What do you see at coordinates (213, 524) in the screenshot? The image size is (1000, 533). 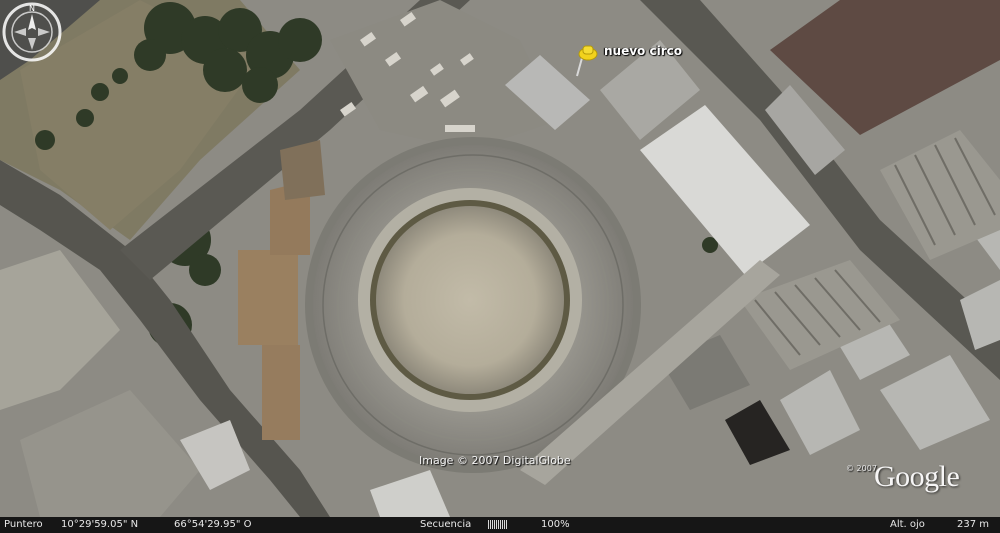 I see `pointer-longitude: 66°54'29.95" O` at bounding box center [213, 524].